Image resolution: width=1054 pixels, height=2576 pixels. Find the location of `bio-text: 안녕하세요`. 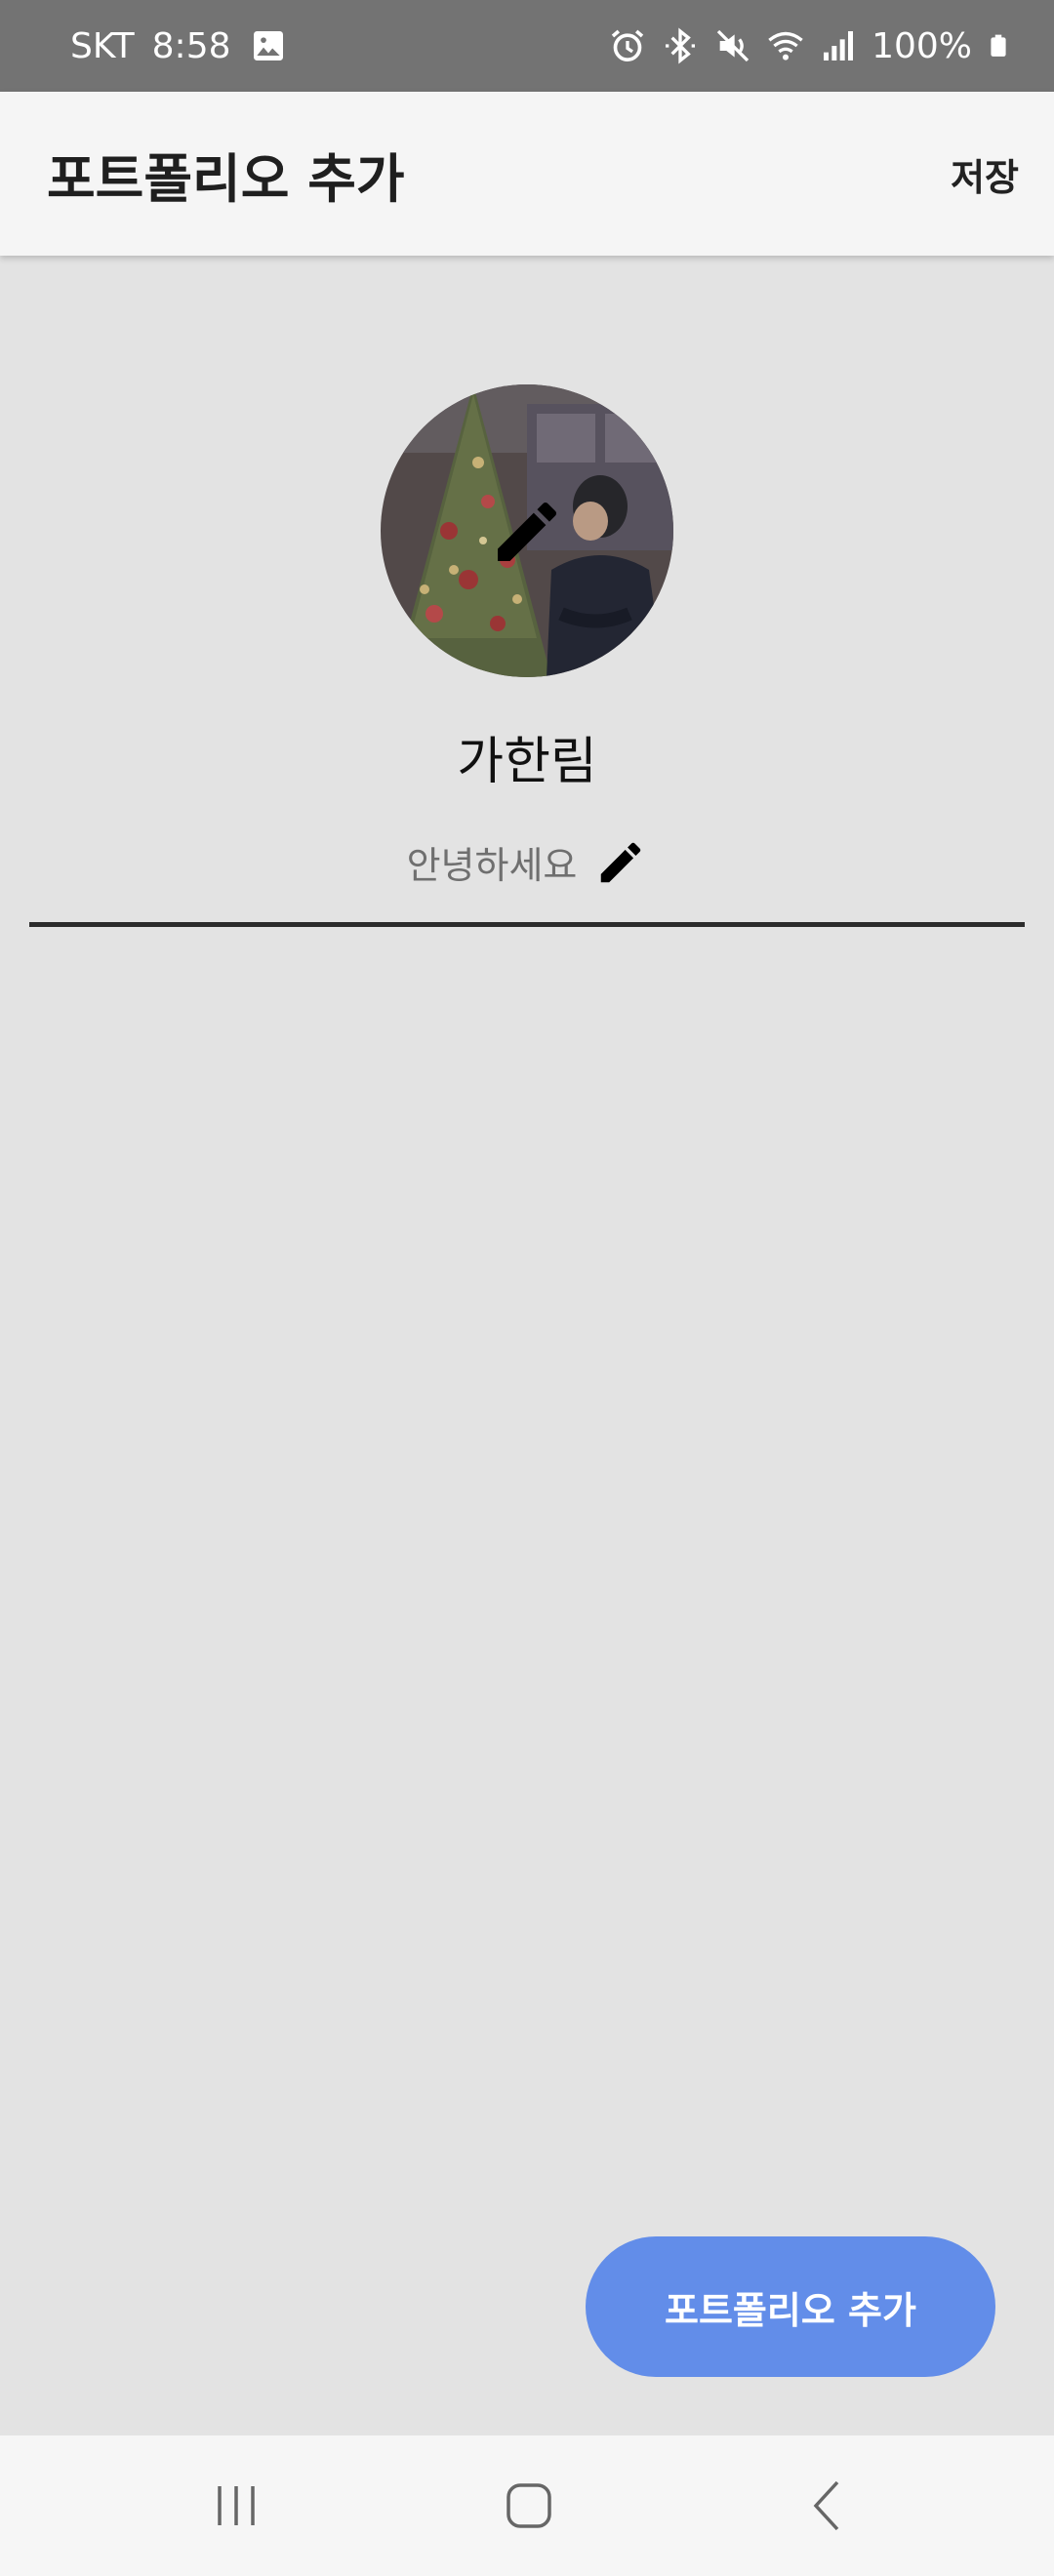

bio-text: 안녕하세요 is located at coordinates (492, 865).